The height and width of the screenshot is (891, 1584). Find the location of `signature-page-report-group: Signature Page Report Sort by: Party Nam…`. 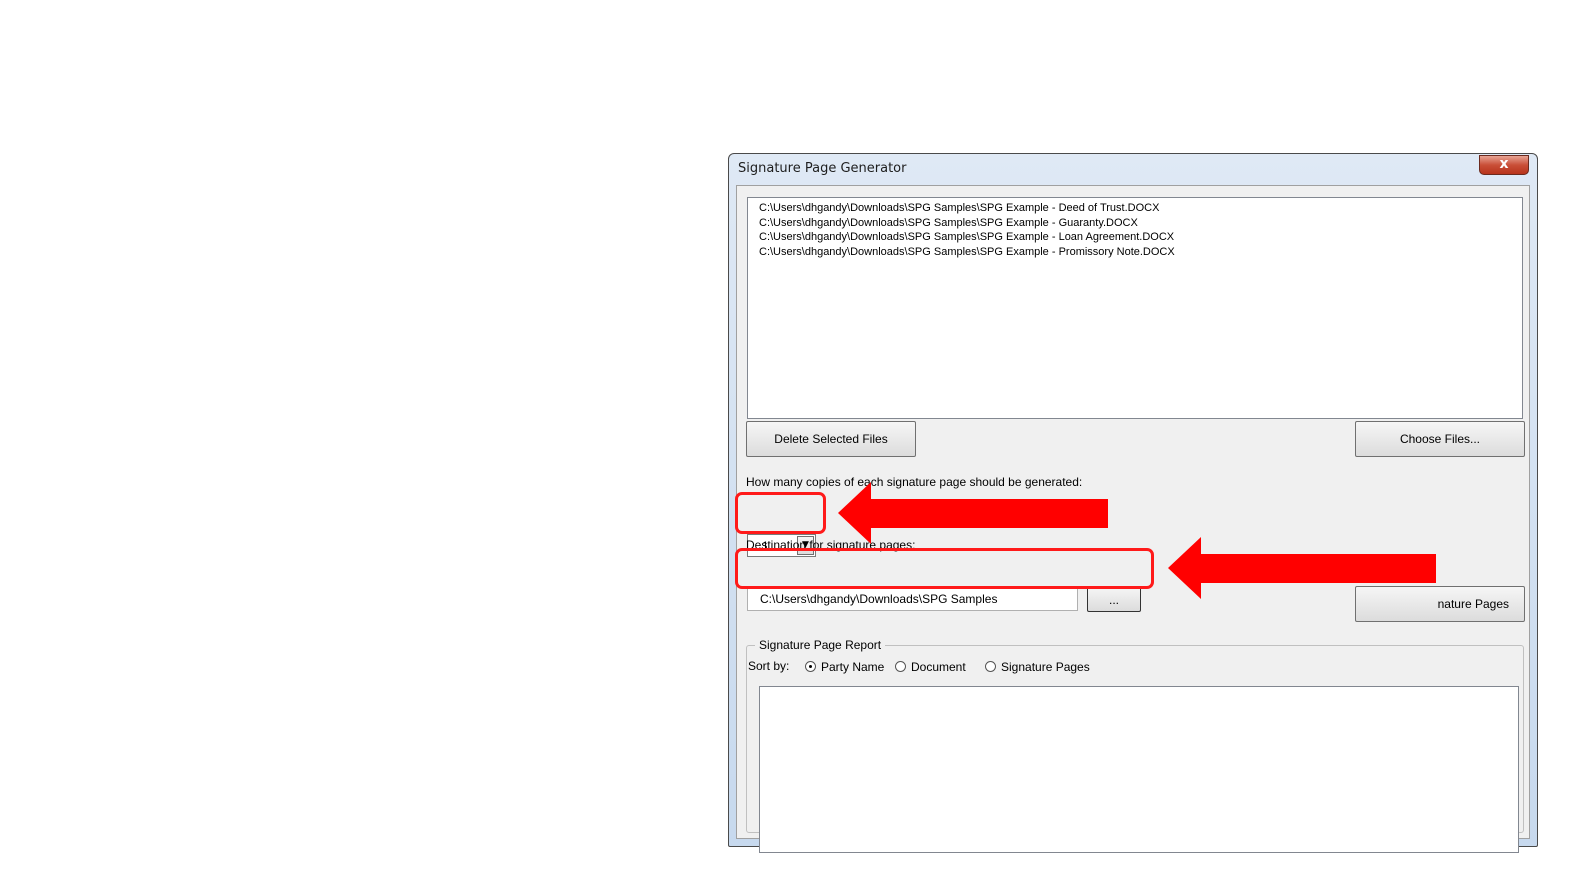

signature-page-report-group: Signature Page Report Sort by: Party Nam… is located at coordinates (1135, 745).